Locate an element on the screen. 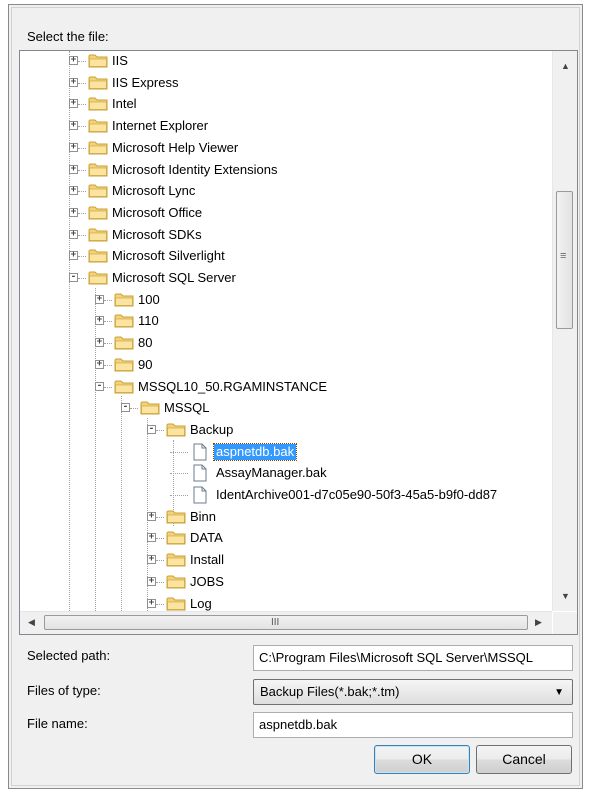  tree-folder-item: - Backup is located at coordinates (286, 431).